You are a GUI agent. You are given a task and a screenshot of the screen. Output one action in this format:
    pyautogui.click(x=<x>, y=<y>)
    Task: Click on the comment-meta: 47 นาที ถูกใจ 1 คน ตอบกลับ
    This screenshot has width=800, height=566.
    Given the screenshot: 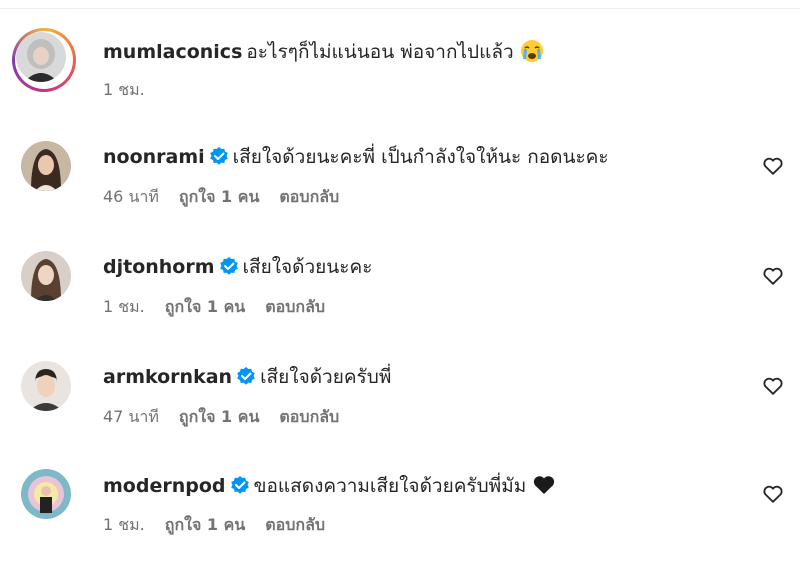 What is the action you would take?
    pyautogui.click(x=231, y=417)
    